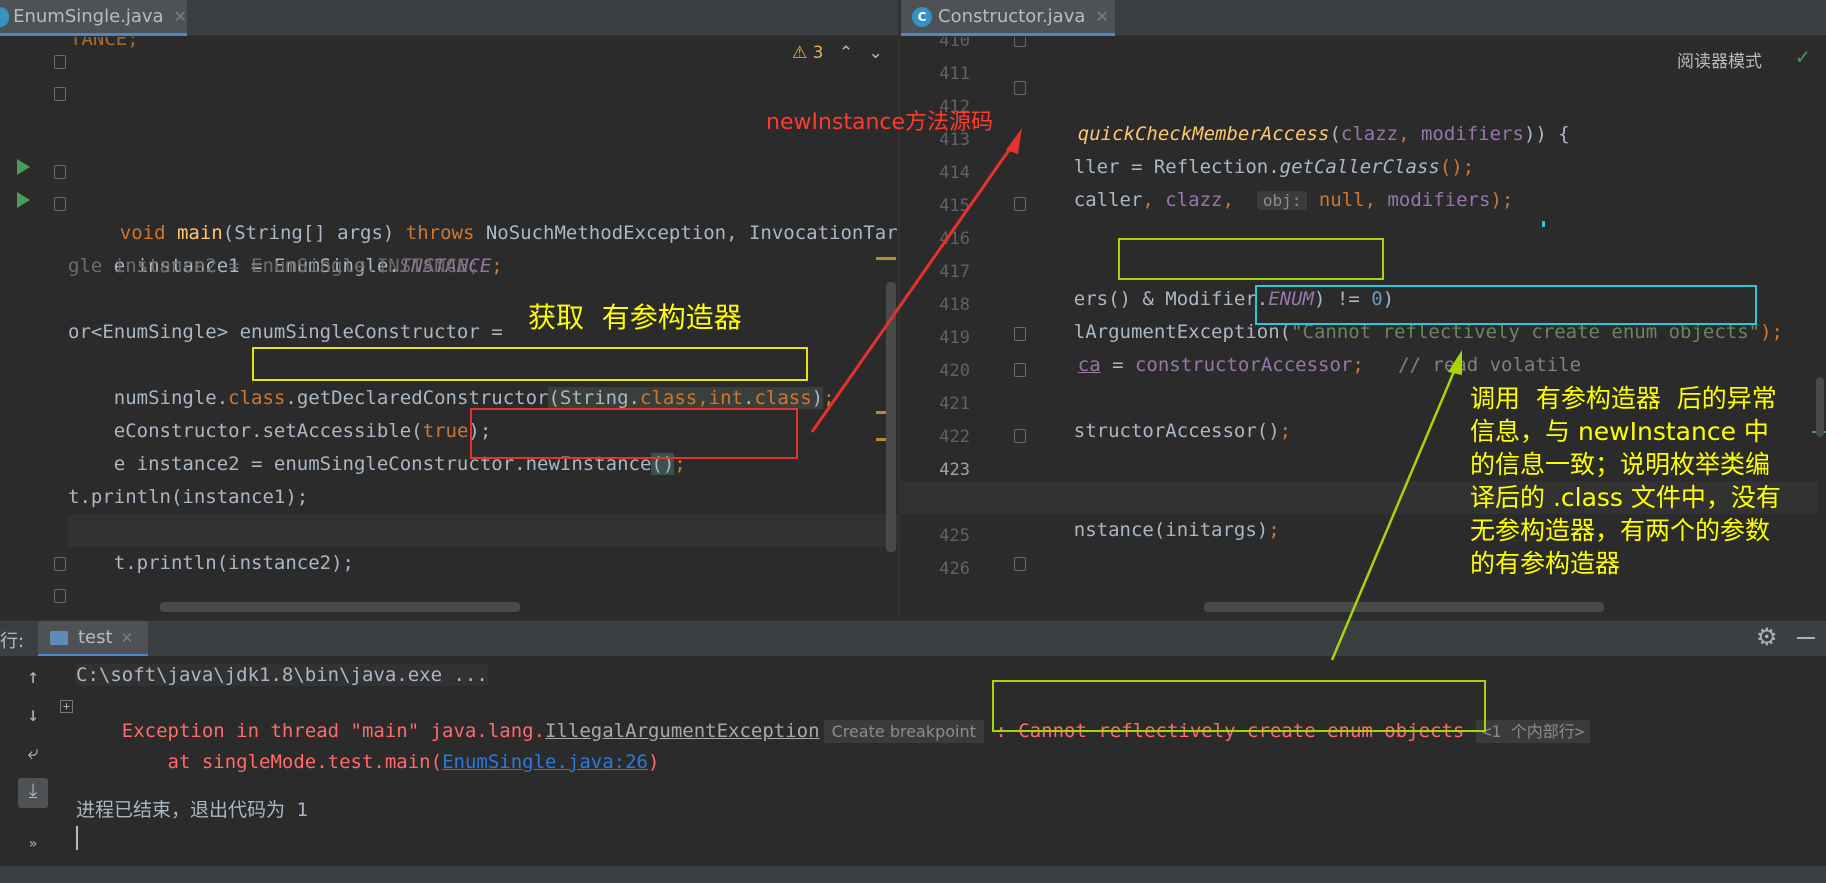 The height and width of the screenshot is (883, 1826). I want to click on annotation-explanation-line: 信息，与 newInstance 中, so click(1619, 431).